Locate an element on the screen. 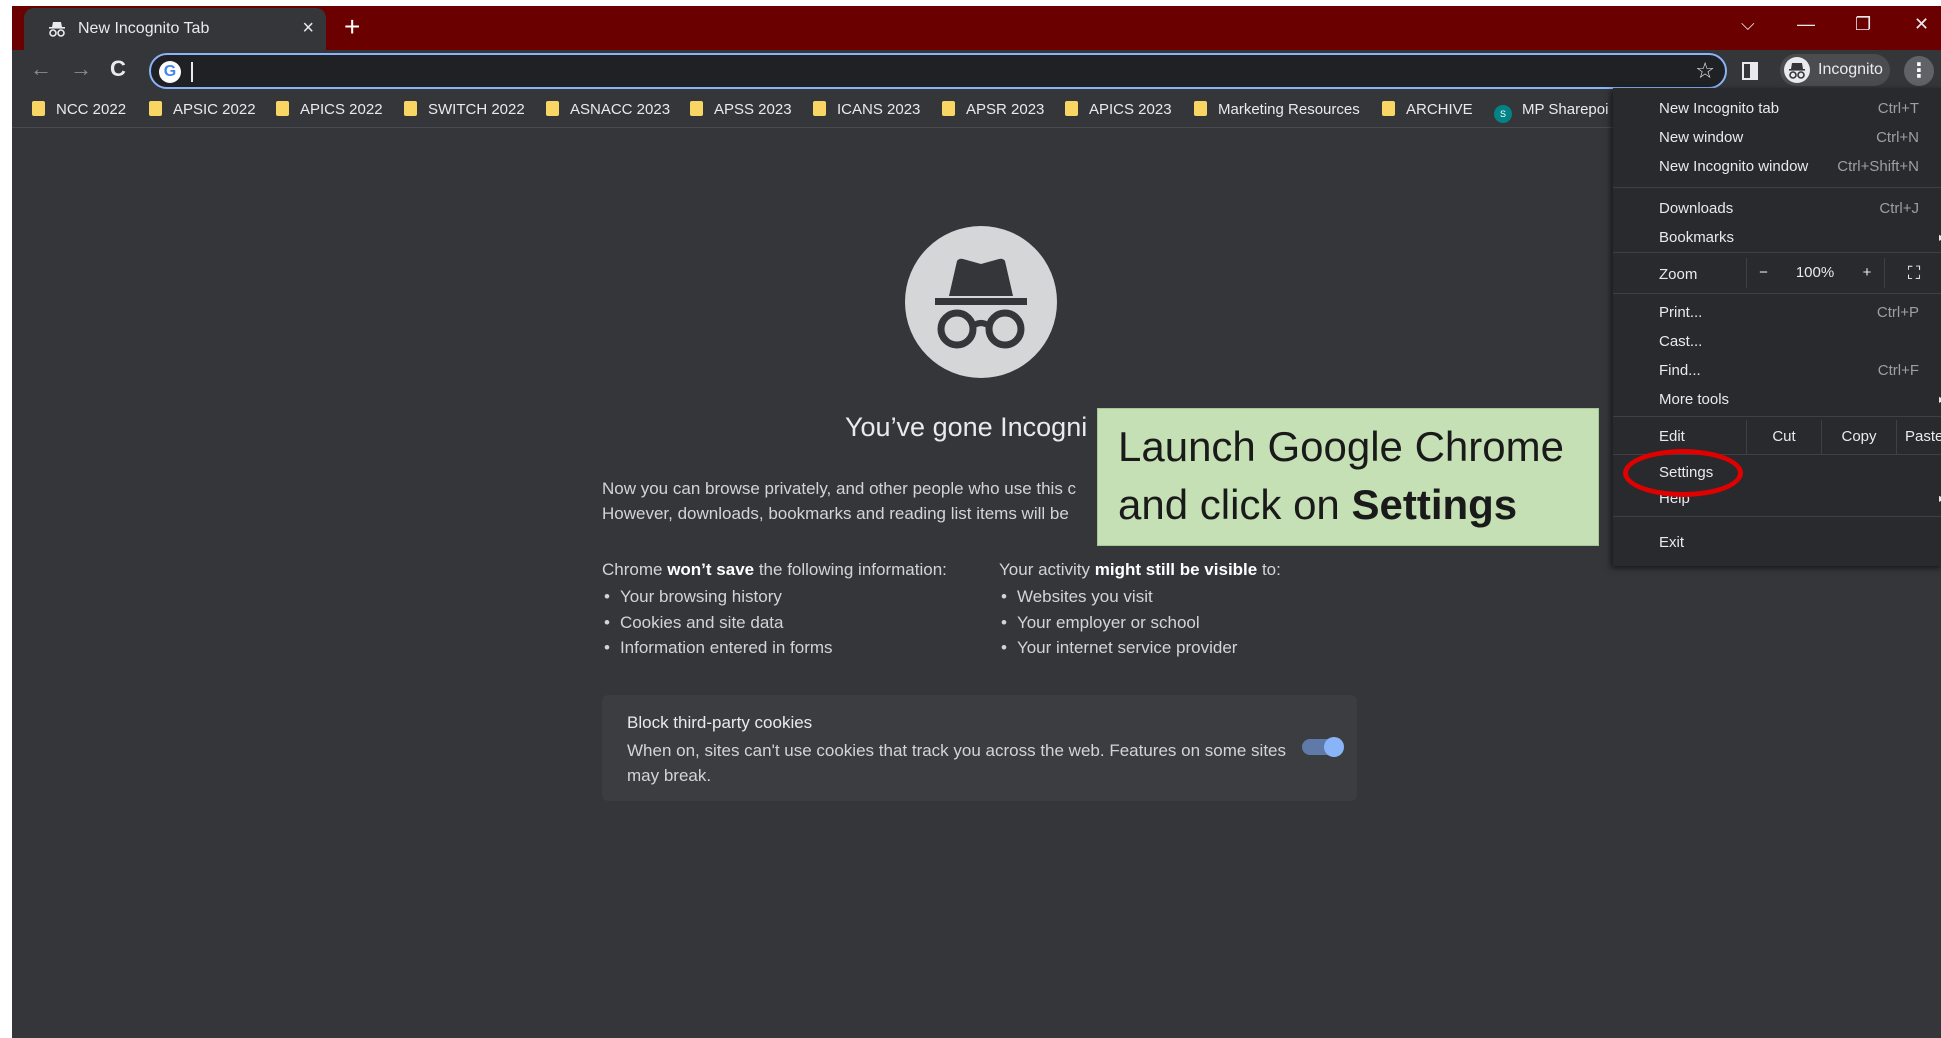 This screenshot has width=1941, height=1038. address-bar: G ☆ is located at coordinates (938, 71).